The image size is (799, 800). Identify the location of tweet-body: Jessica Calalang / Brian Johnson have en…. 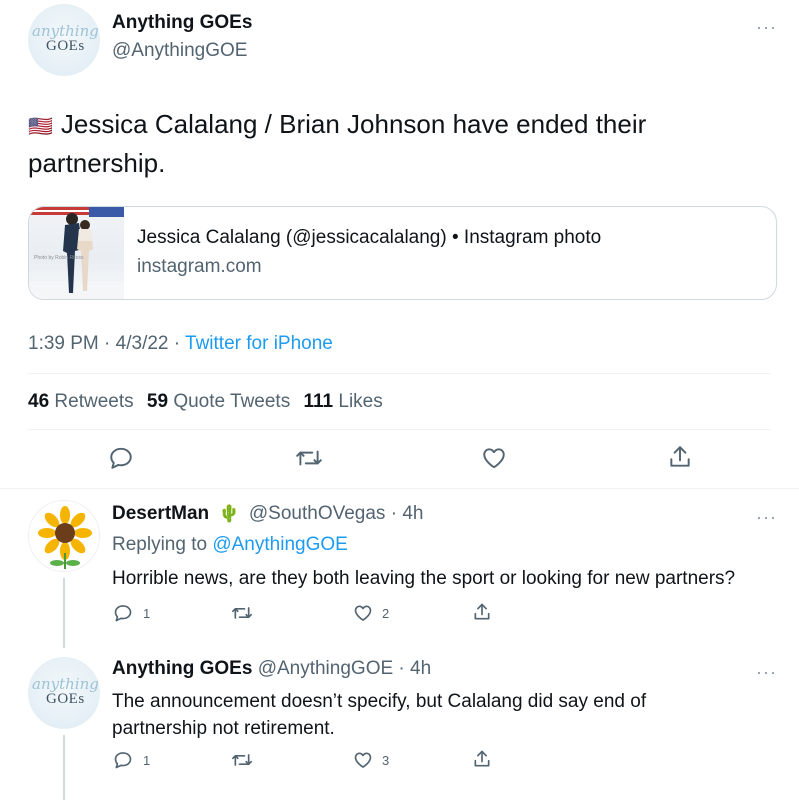
(337, 143).